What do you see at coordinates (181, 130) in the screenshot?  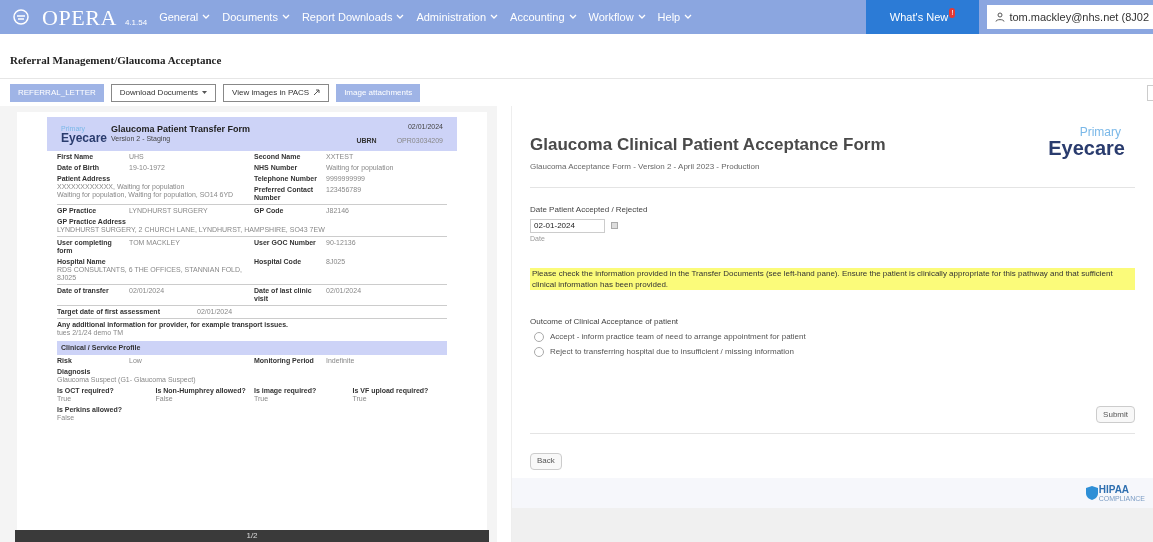 I see `document-title: Glaucoma Patient Transfer Form` at bounding box center [181, 130].